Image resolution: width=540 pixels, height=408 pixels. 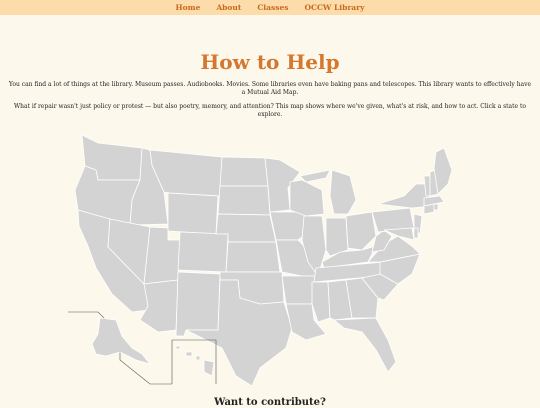 I want to click on state-maine, so click(x=443, y=171).